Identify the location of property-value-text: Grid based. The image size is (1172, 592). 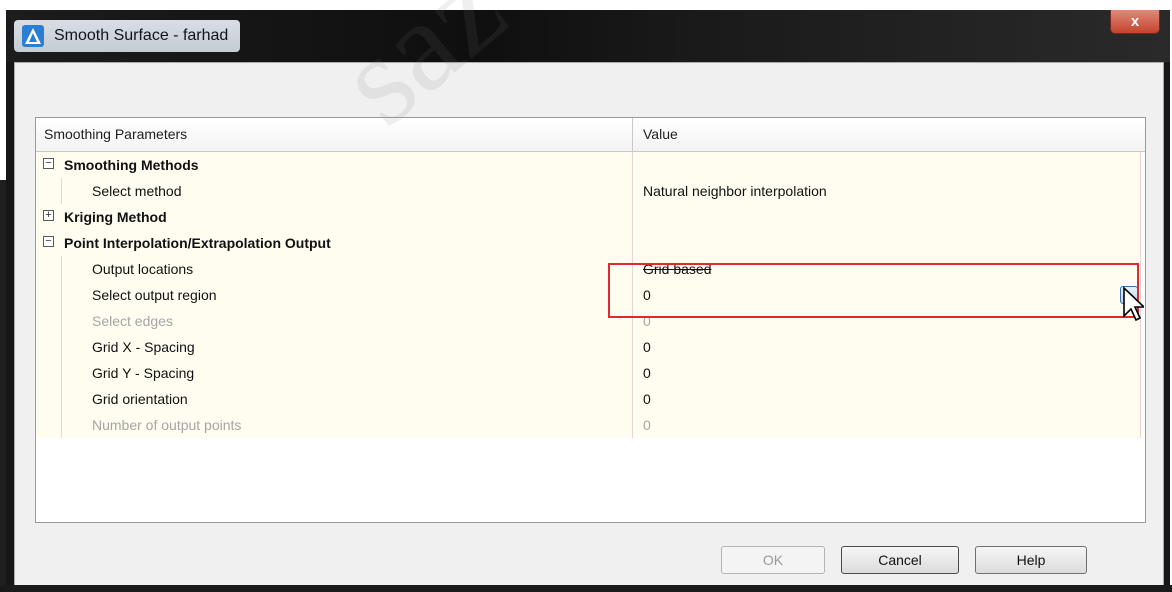
(677, 269).